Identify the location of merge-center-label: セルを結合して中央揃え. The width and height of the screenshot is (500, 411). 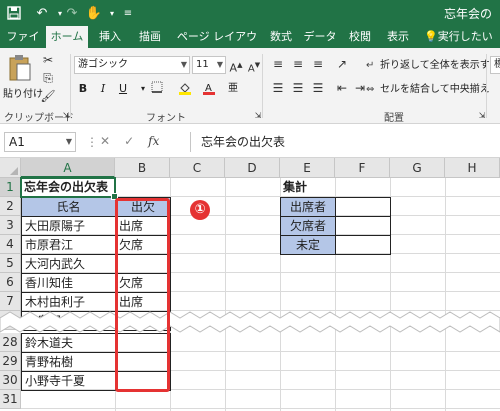
(435, 89).